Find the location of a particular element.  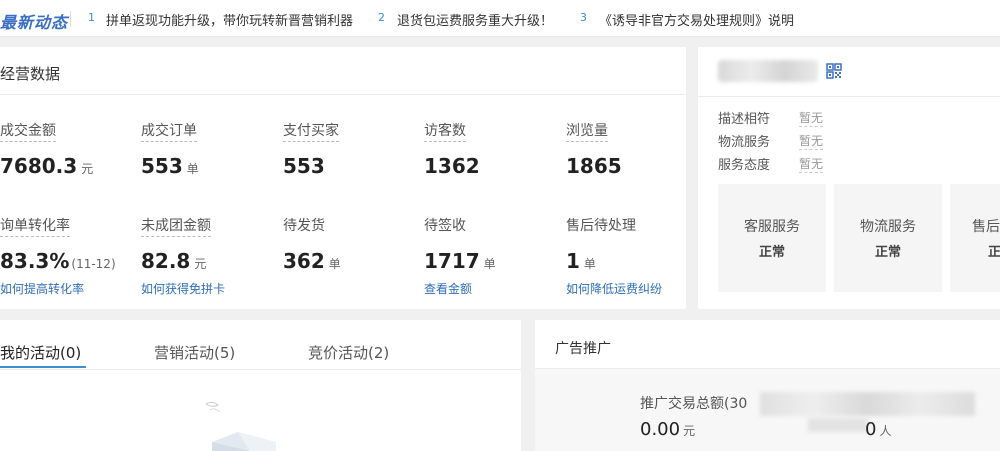

score-label-logistics: 物流服务 is located at coordinates (744, 142).